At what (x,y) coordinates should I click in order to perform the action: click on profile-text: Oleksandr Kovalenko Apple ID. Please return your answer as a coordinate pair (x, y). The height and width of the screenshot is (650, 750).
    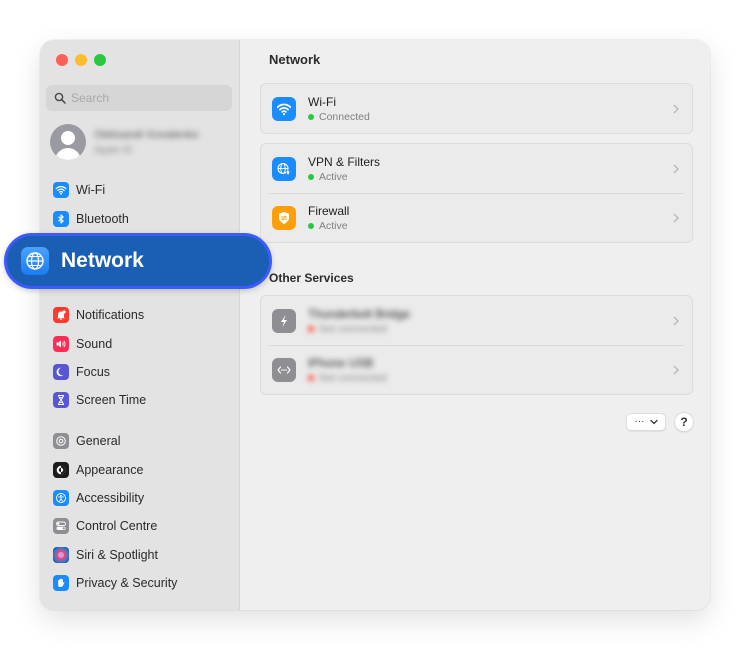
    Looking at the image, I should click on (146, 142).